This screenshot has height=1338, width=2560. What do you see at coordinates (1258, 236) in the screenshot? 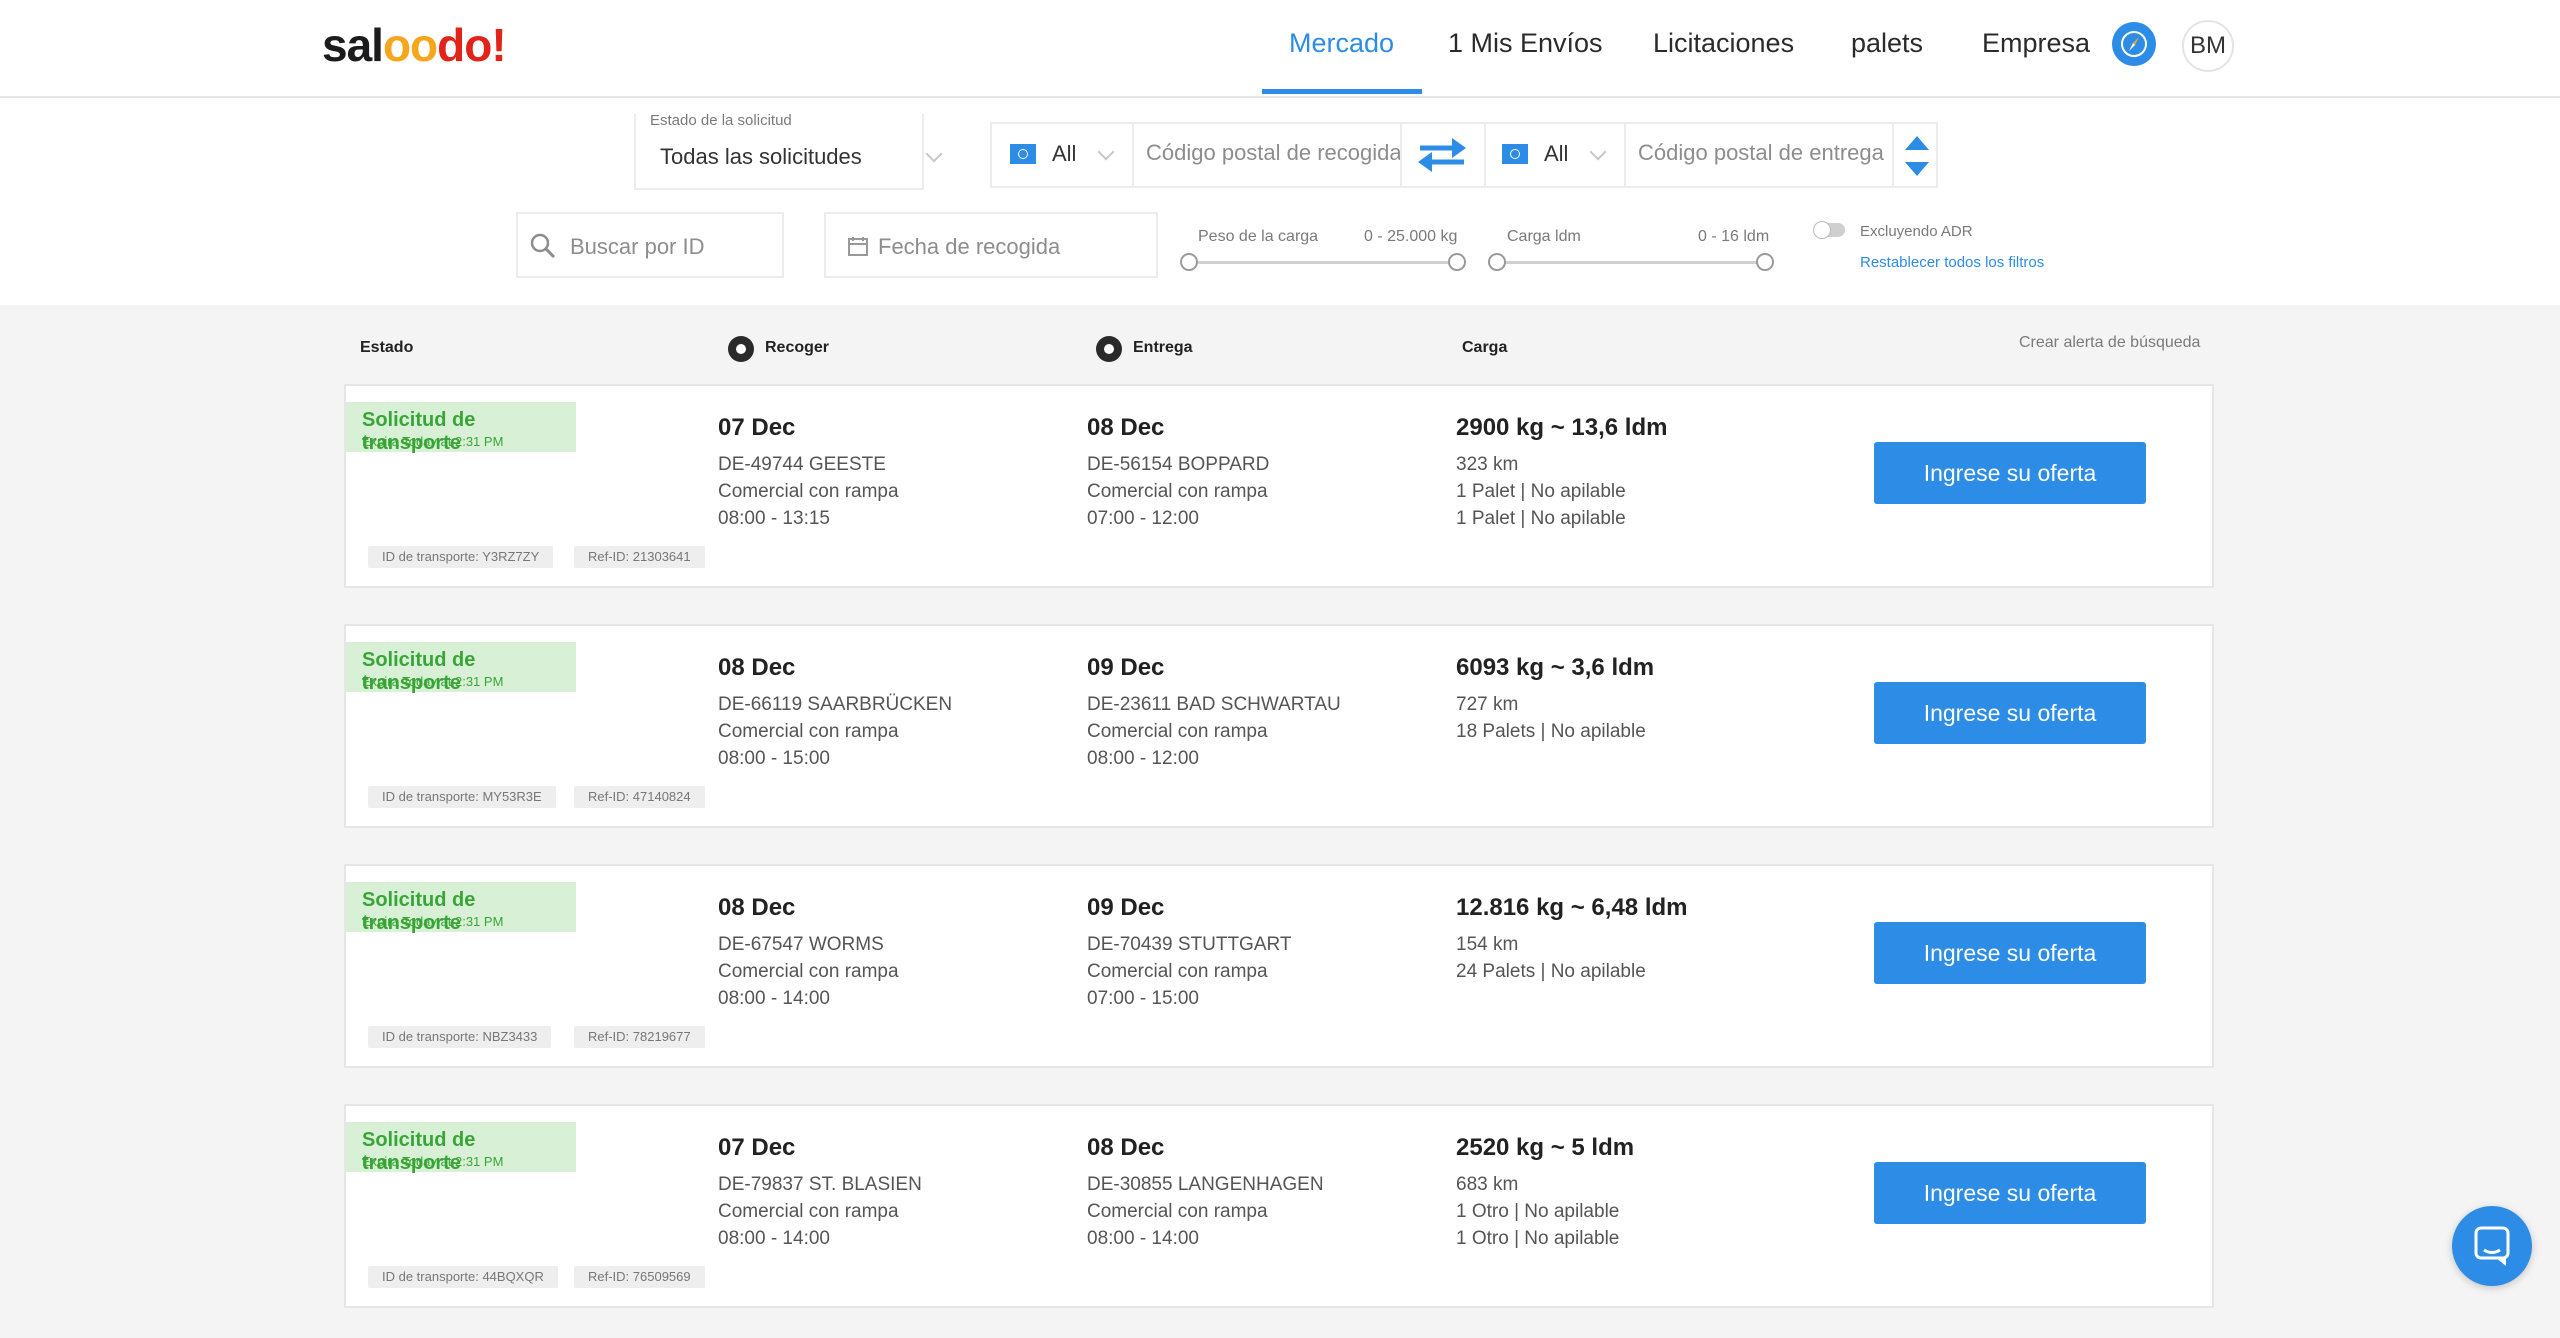
I see `weight-slider-label: Peso de la carga` at bounding box center [1258, 236].